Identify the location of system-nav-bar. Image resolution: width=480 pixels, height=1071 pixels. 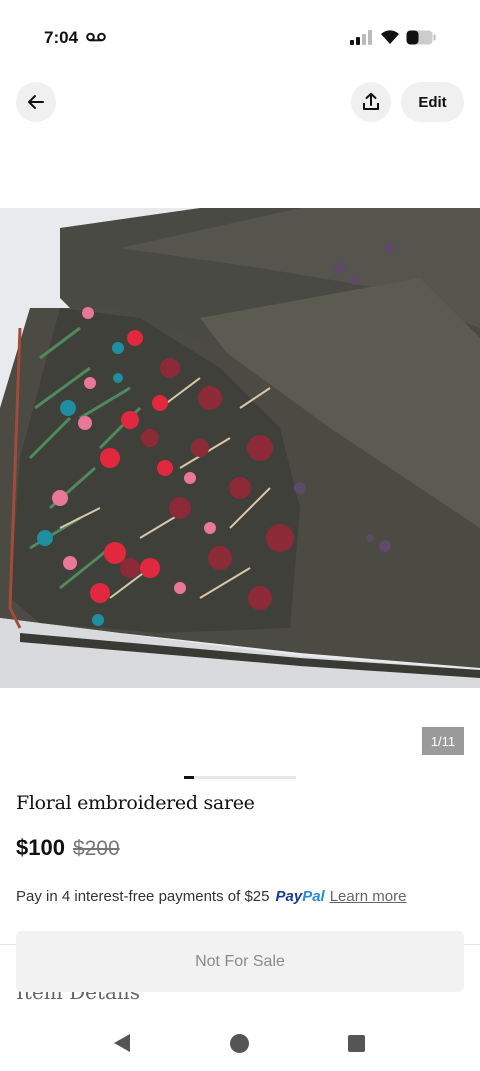
(240, 1041).